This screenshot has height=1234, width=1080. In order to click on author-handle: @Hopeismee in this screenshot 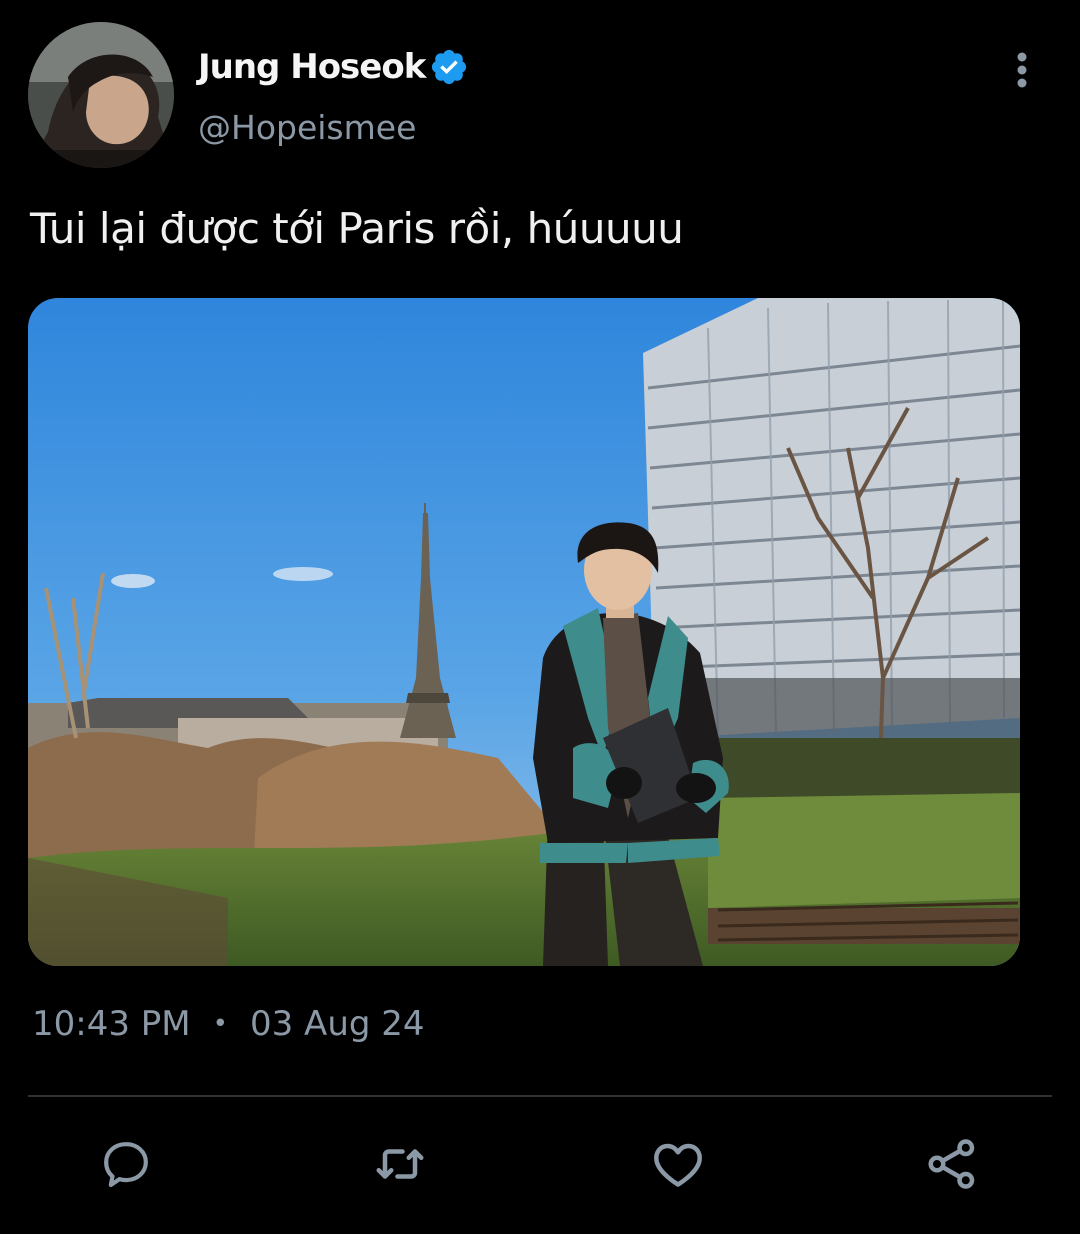, I will do `click(307, 127)`.